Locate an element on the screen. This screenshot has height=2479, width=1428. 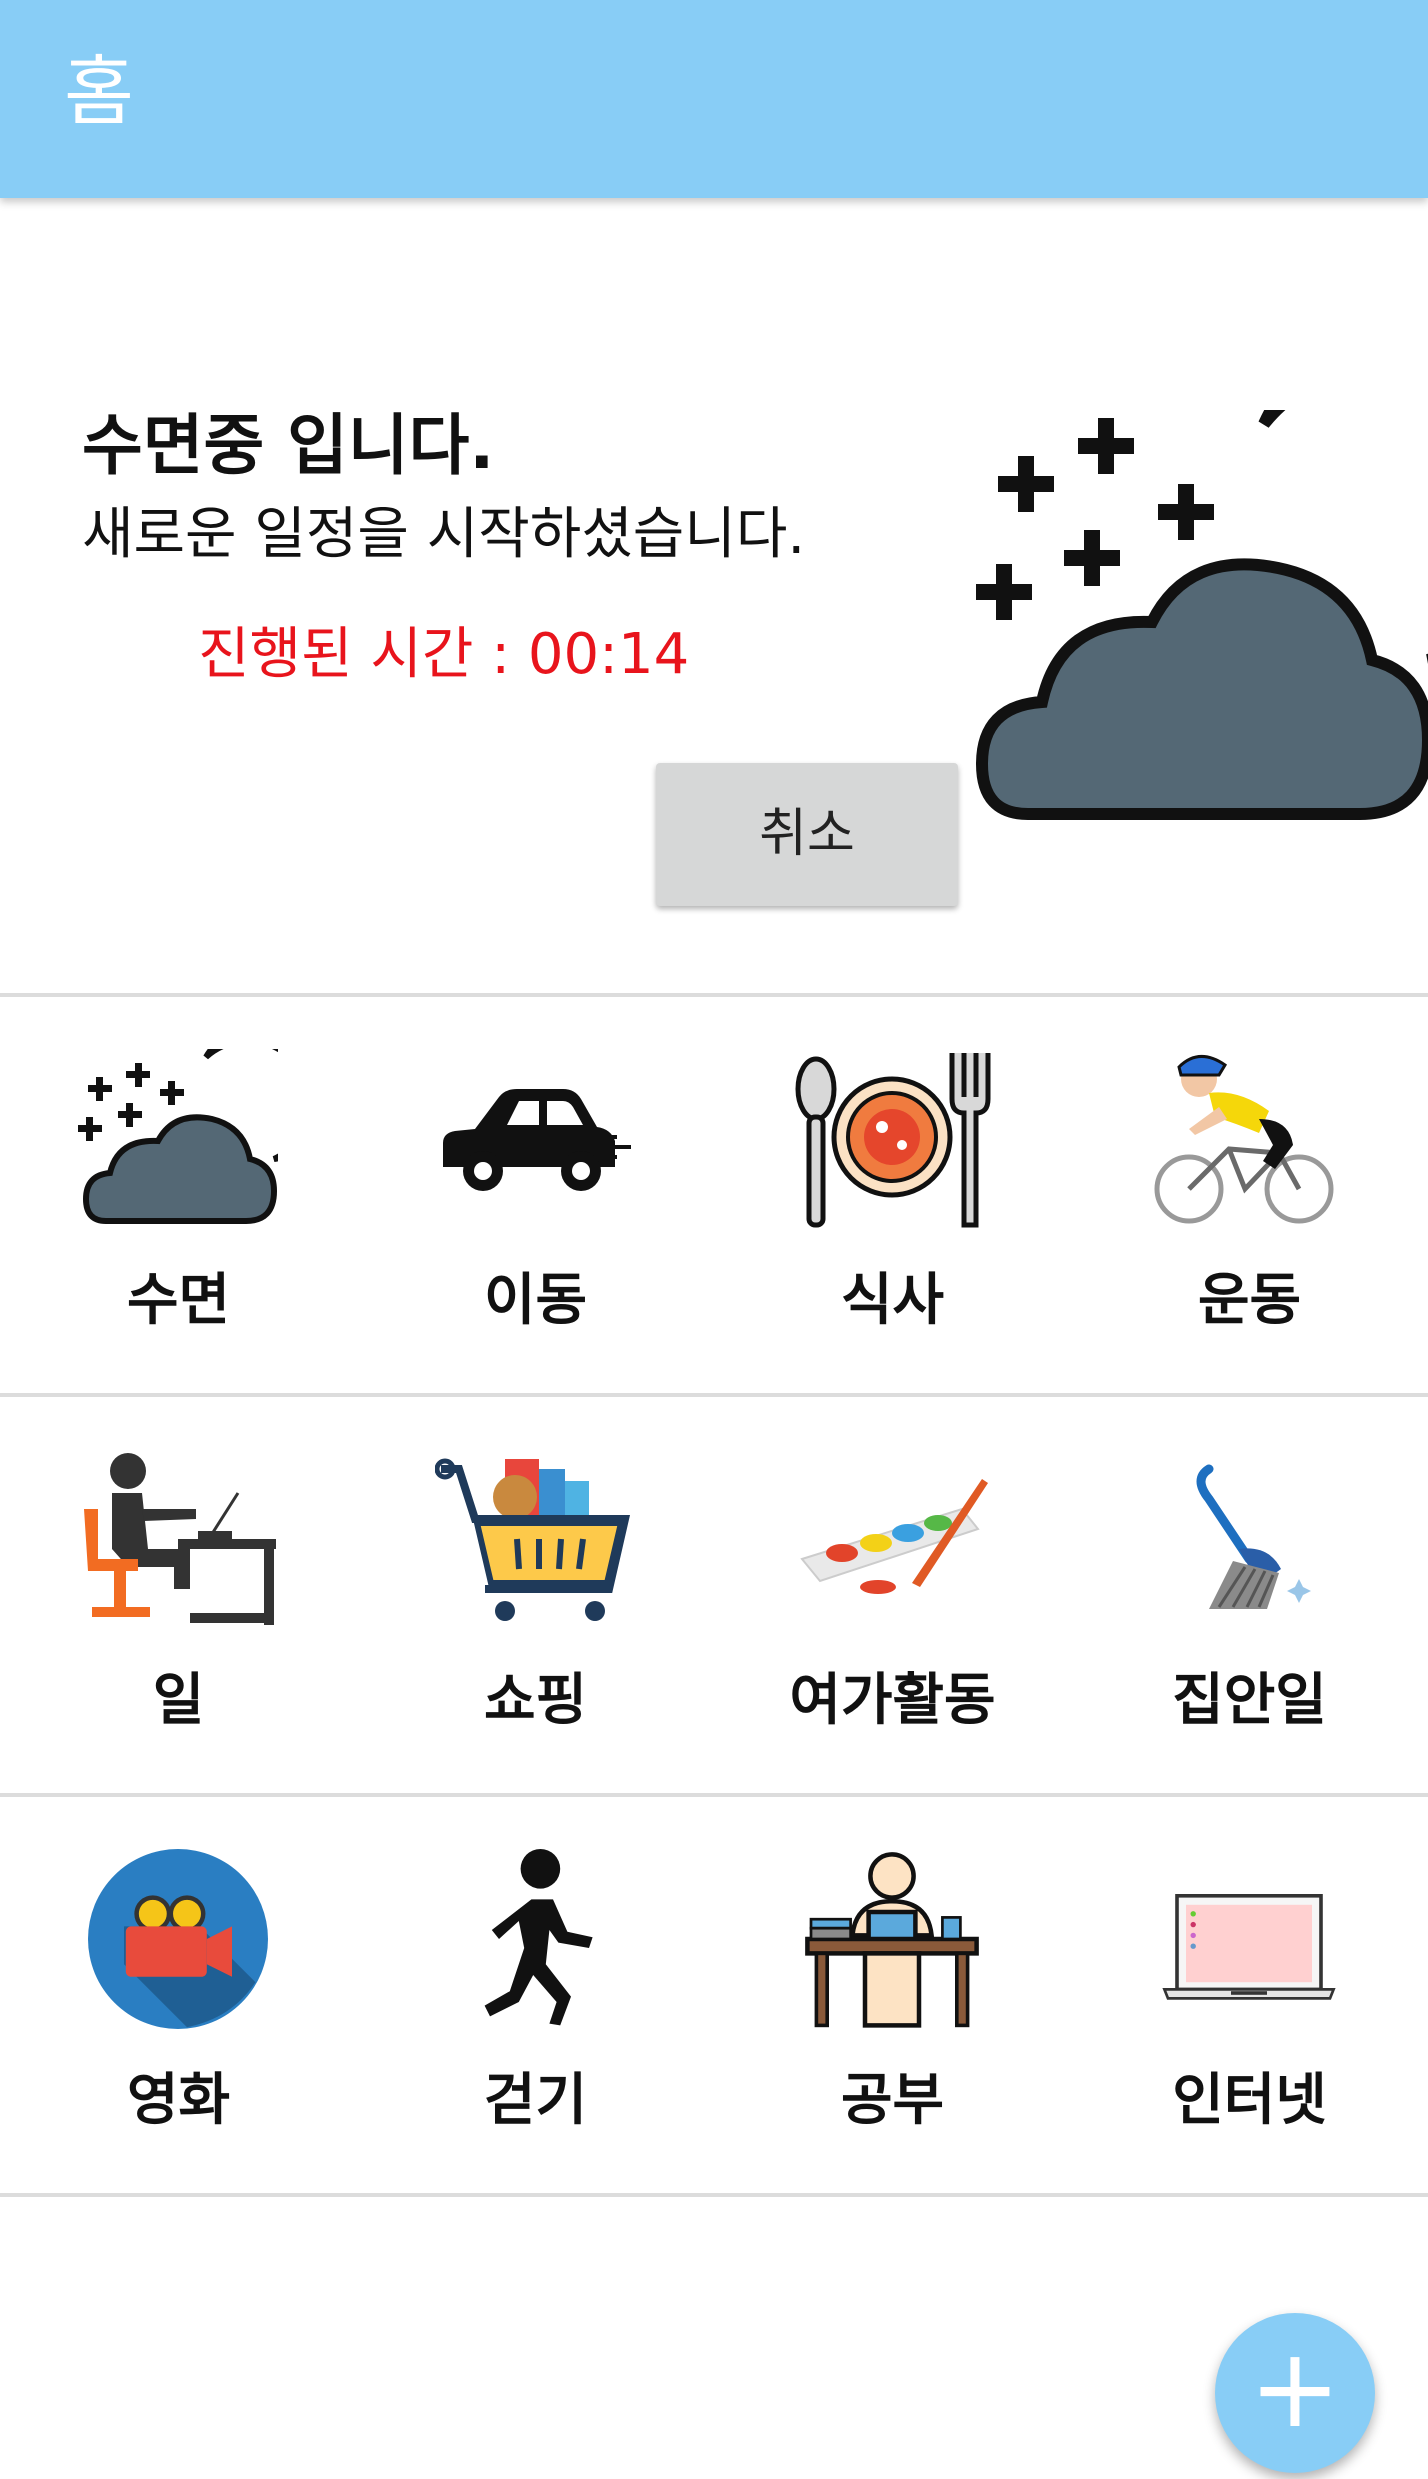
category-label: 수면 is located at coordinates (178, 1300).